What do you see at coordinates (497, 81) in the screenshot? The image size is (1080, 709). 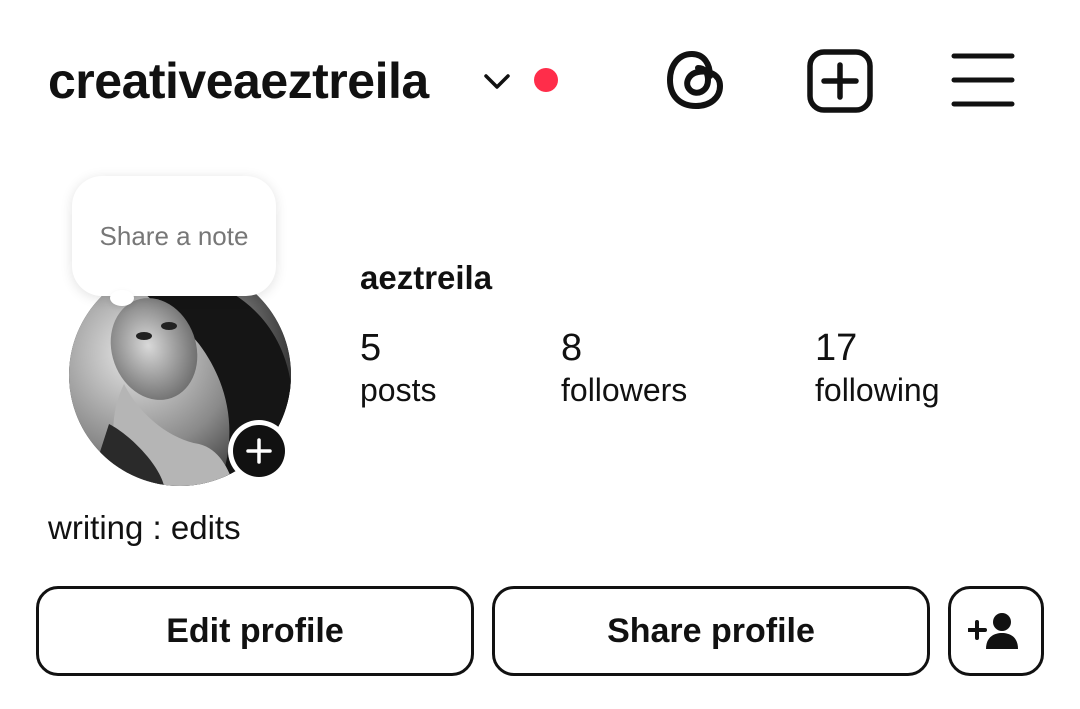 I see `chevron-down-icon` at bounding box center [497, 81].